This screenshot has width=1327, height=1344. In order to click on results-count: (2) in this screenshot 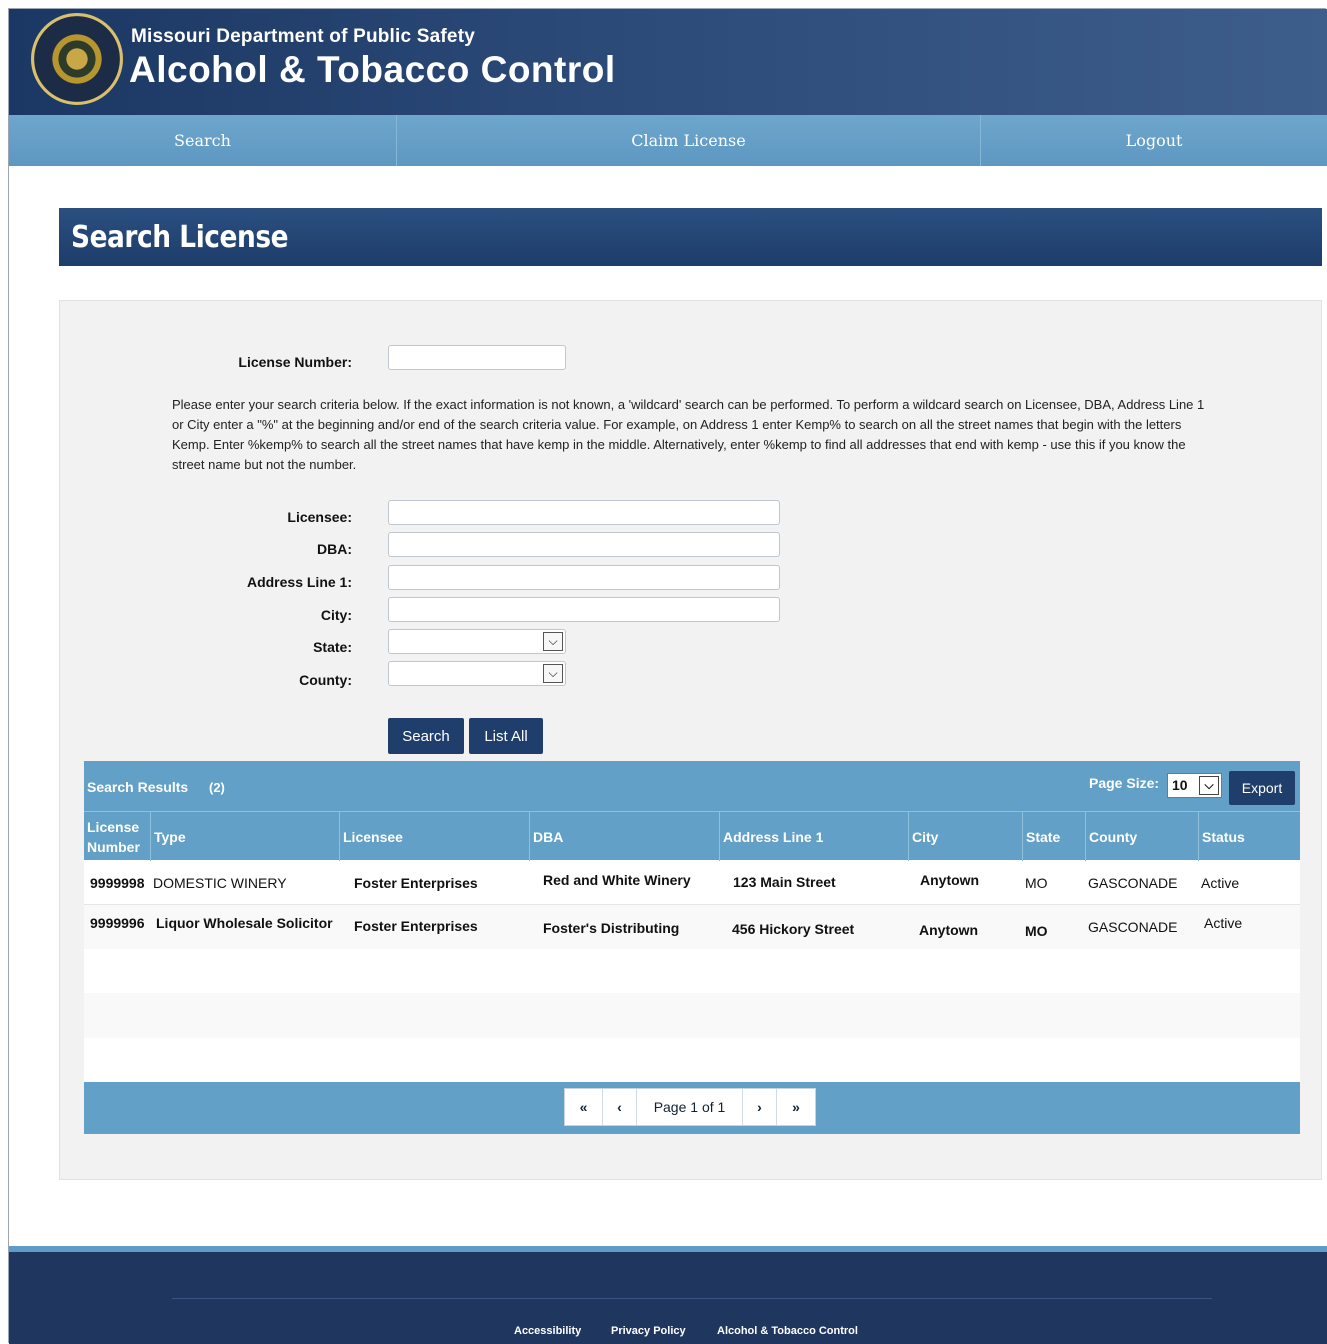, I will do `click(217, 787)`.